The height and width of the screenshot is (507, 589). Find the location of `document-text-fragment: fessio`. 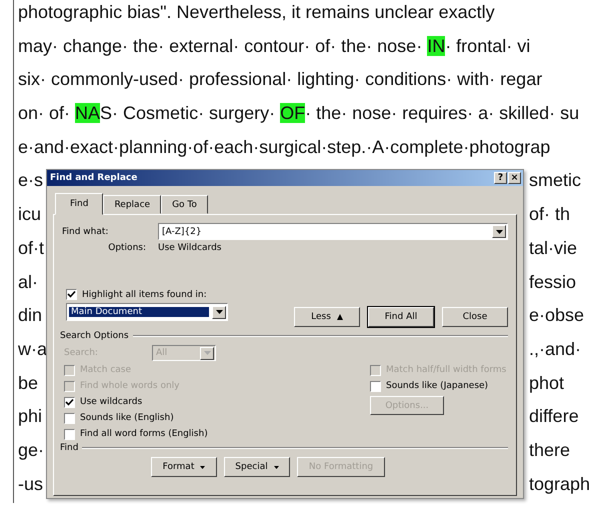

document-text-fragment: fessio is located at coordinates (553, 282).